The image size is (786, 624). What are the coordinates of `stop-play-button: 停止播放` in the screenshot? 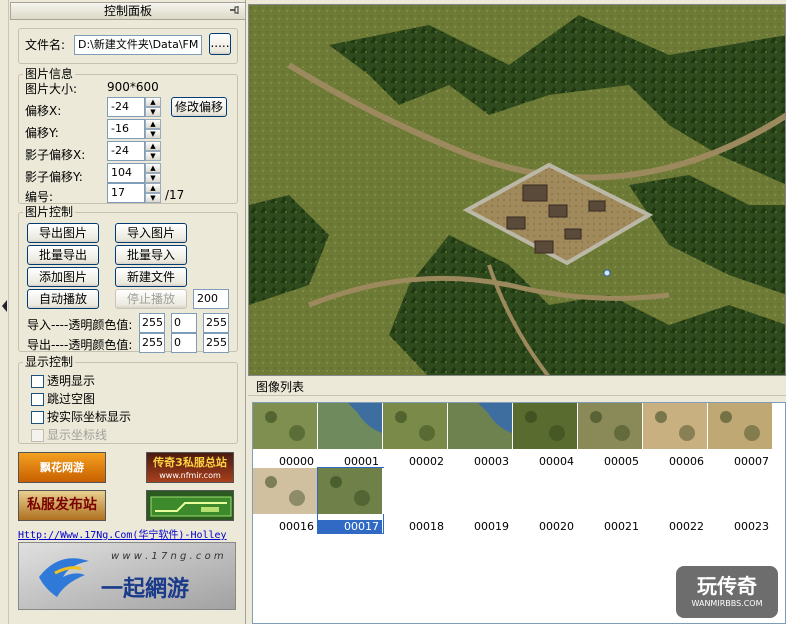 It's located at (151, 299).